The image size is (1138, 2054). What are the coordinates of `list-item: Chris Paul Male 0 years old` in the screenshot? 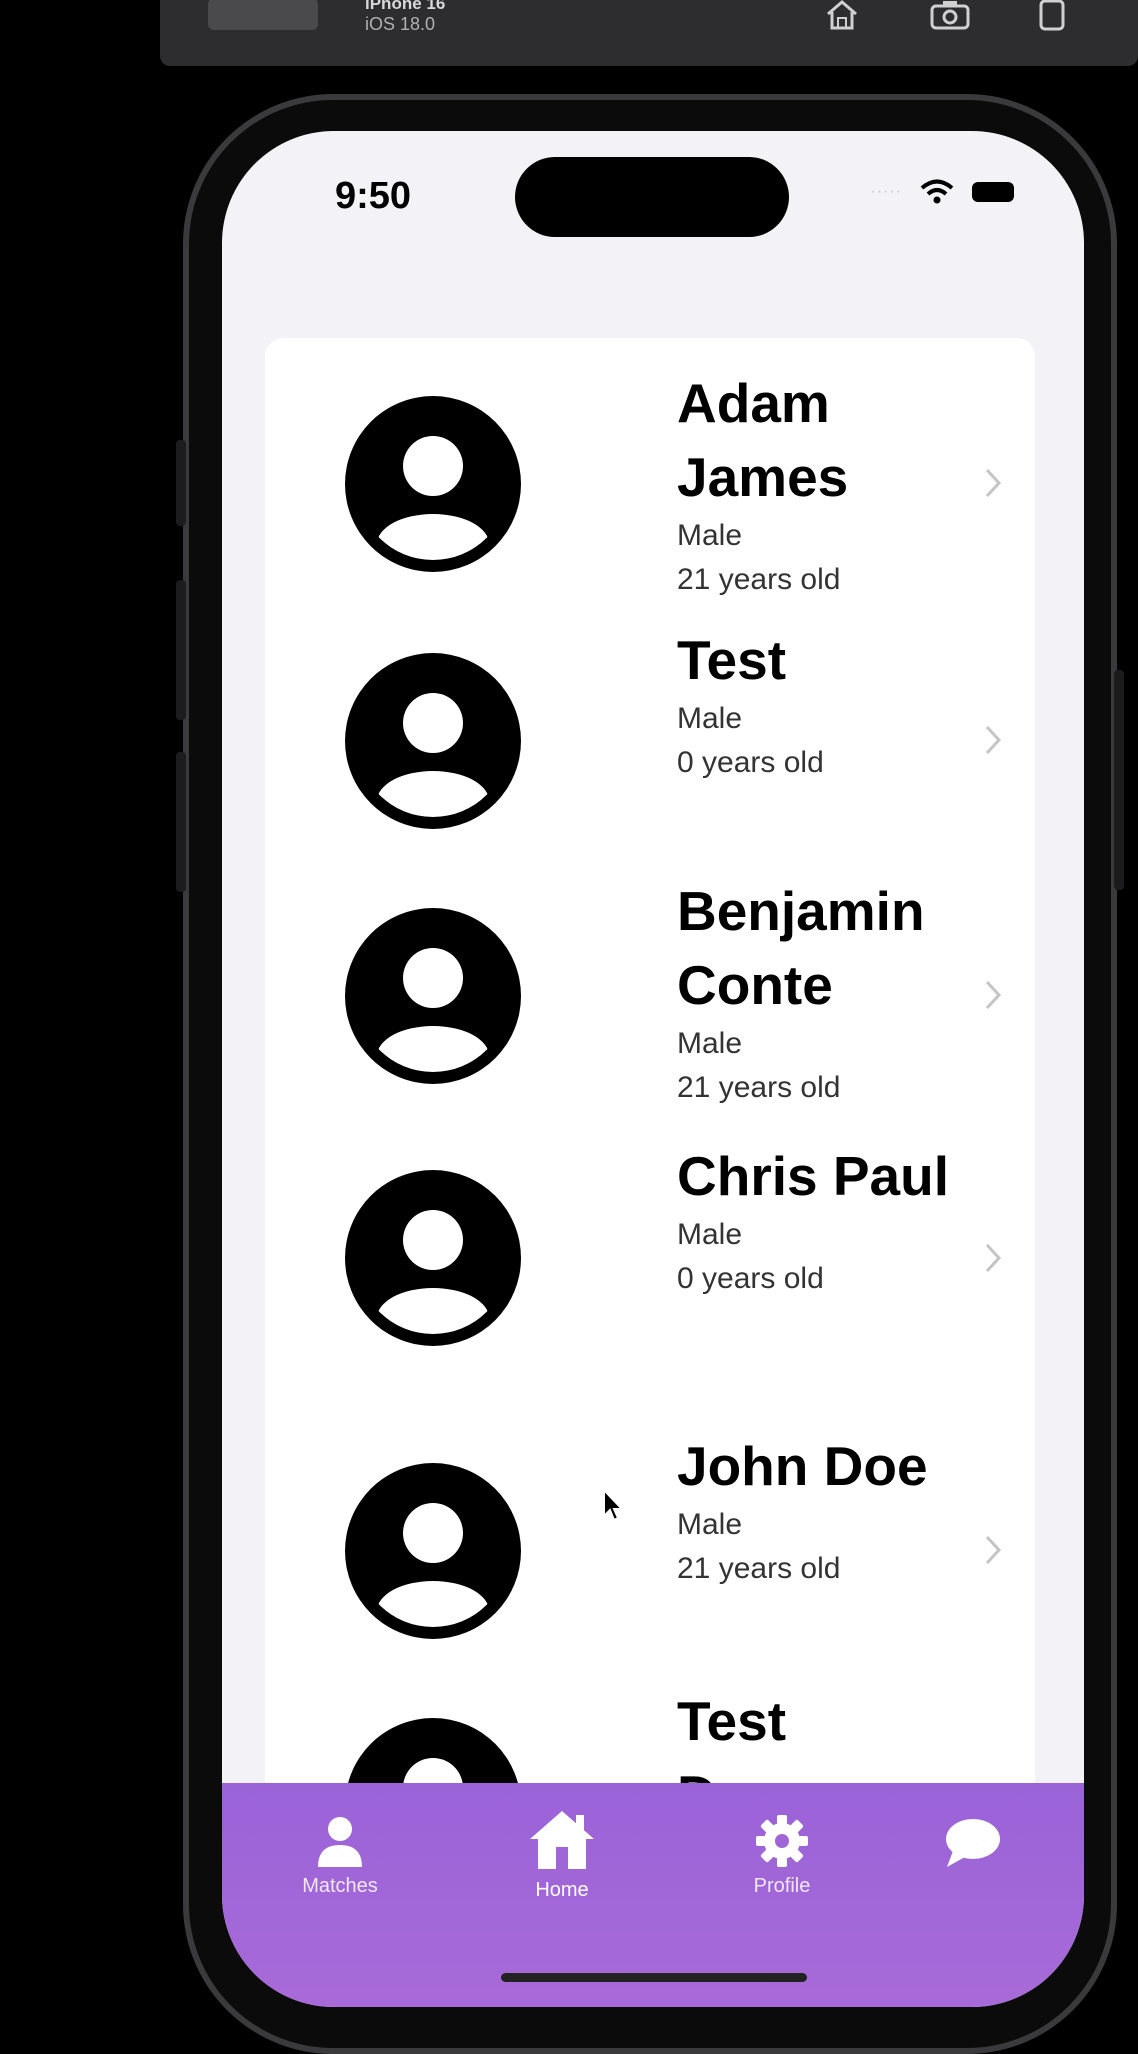 It's located at (650, 1258).